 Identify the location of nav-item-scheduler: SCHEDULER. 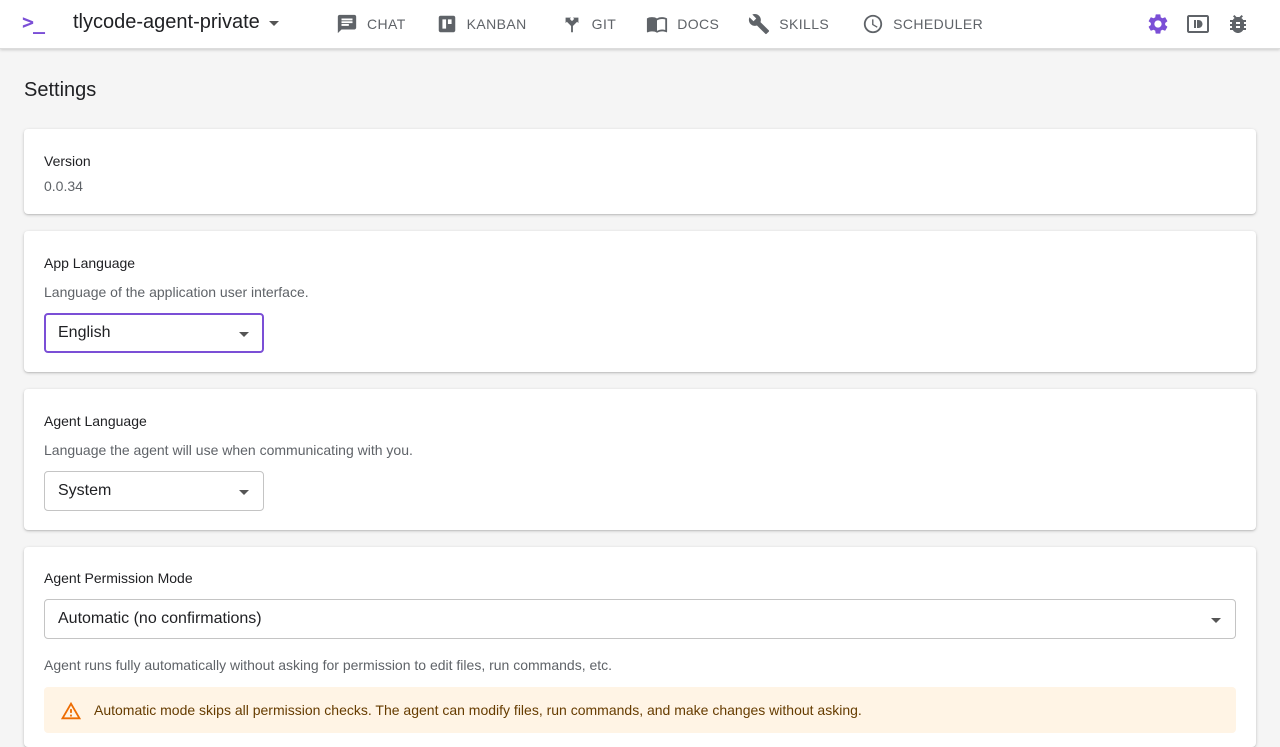
(930, 24).